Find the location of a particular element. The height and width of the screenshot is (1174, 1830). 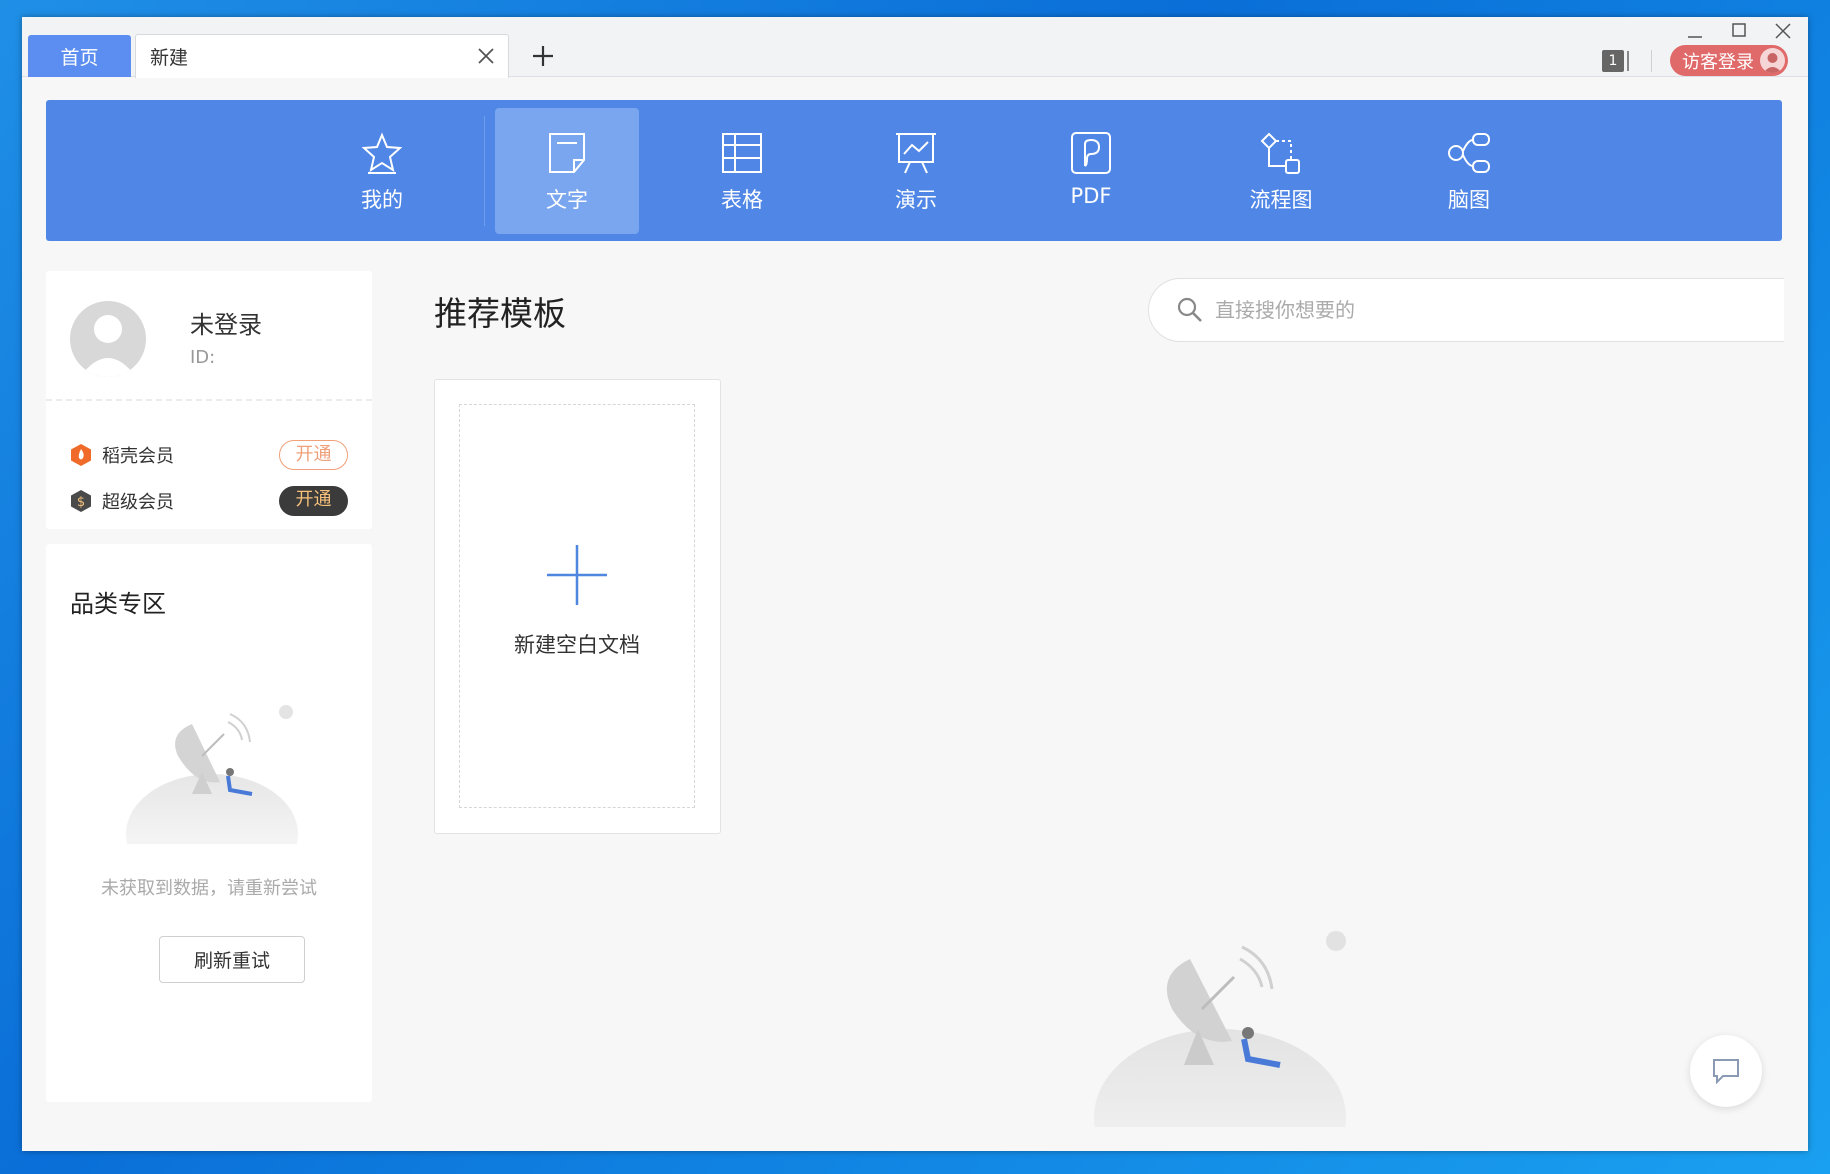

empty-state-illustration is located at coordinates (212, 774).